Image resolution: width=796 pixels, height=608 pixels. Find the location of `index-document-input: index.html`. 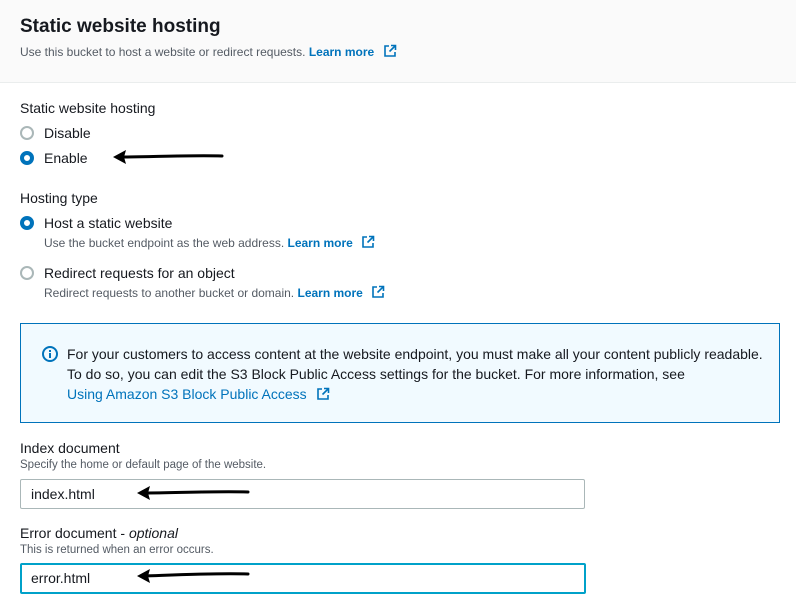

index-document-input: index.html is located at coordinates (302, 494).